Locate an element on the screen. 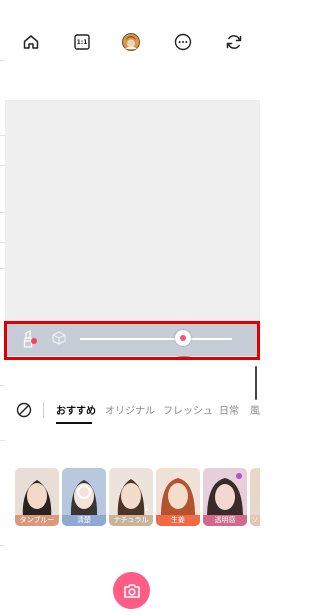 The image size is (320, 615). tab-daily: 日常 is located at coordinates (229, 409).